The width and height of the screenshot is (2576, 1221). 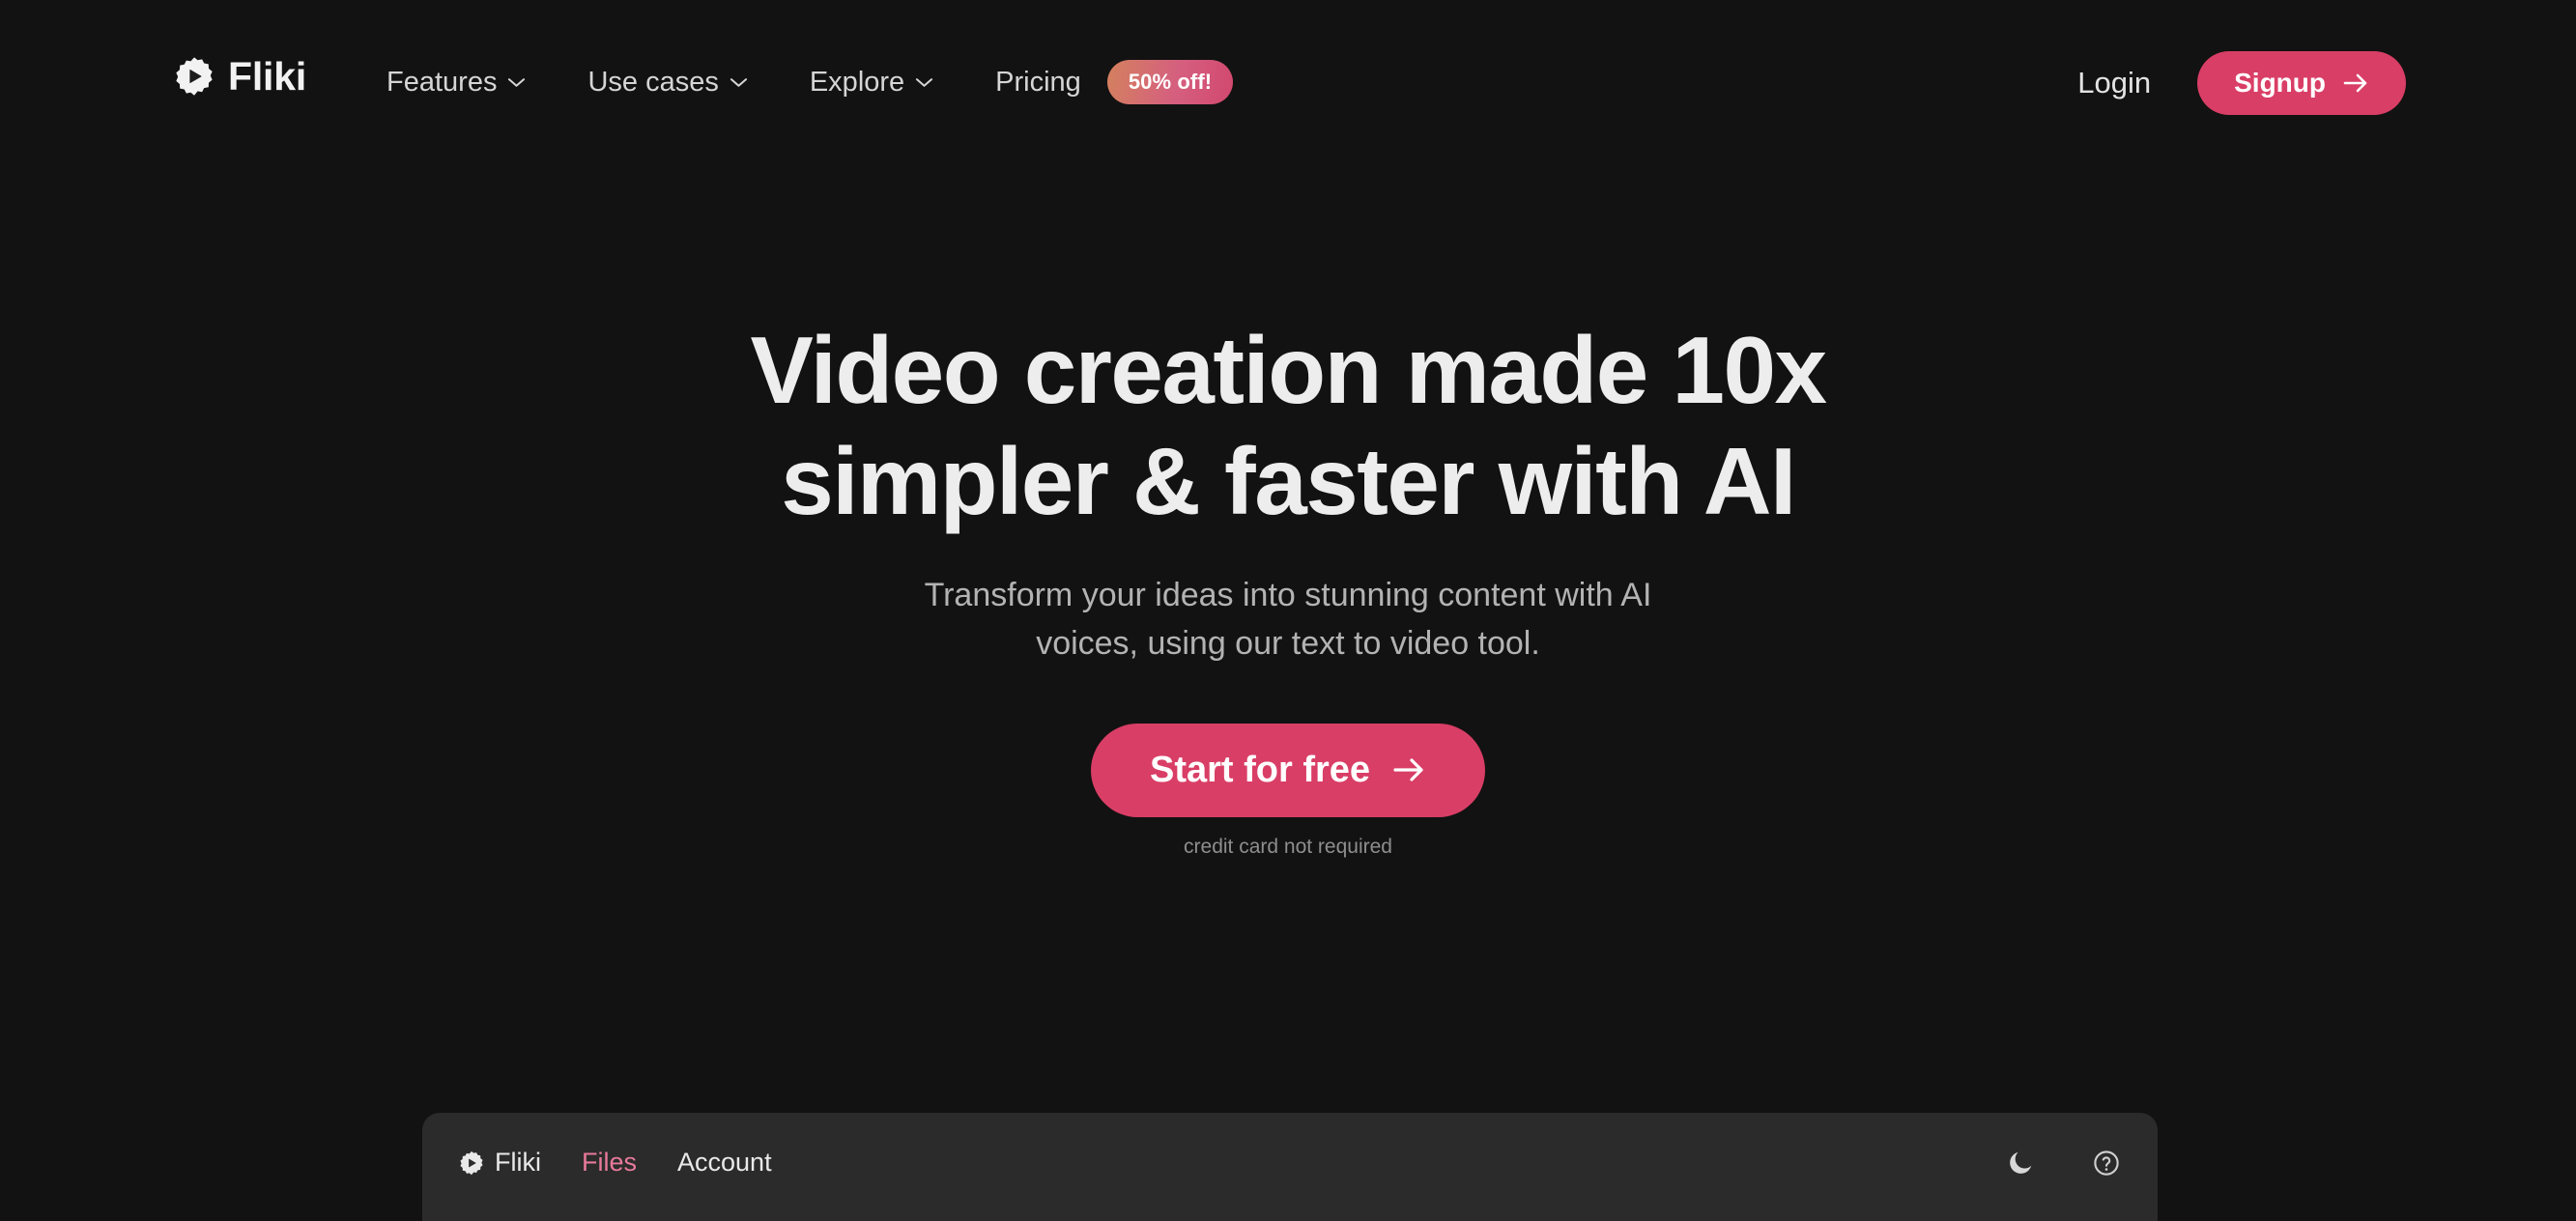 I want to click on signup-button: Signup, so click(x=2301, y=83).